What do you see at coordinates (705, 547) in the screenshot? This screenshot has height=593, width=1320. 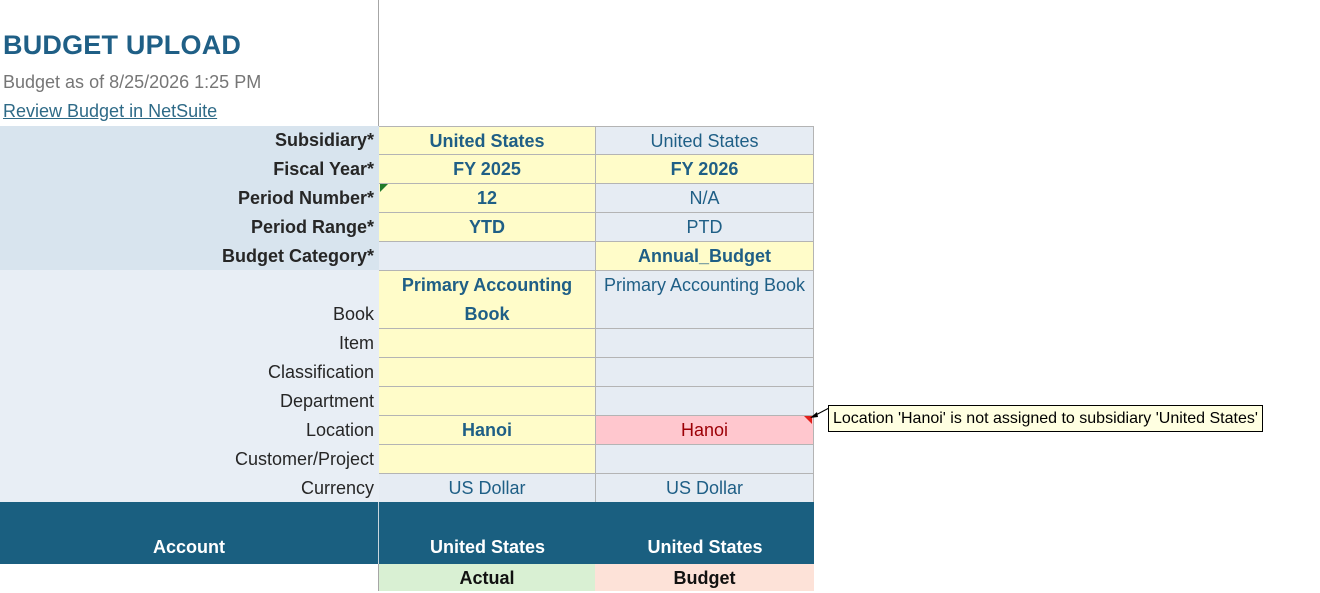 I see `col2-subsidiary-header: United States` at bounding box center [705, 547].